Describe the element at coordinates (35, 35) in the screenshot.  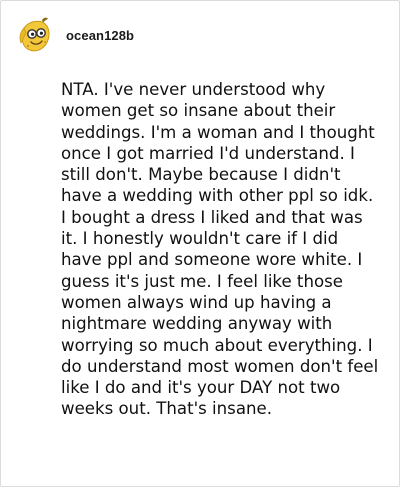
I see `banana-avatar-icon` at that location.